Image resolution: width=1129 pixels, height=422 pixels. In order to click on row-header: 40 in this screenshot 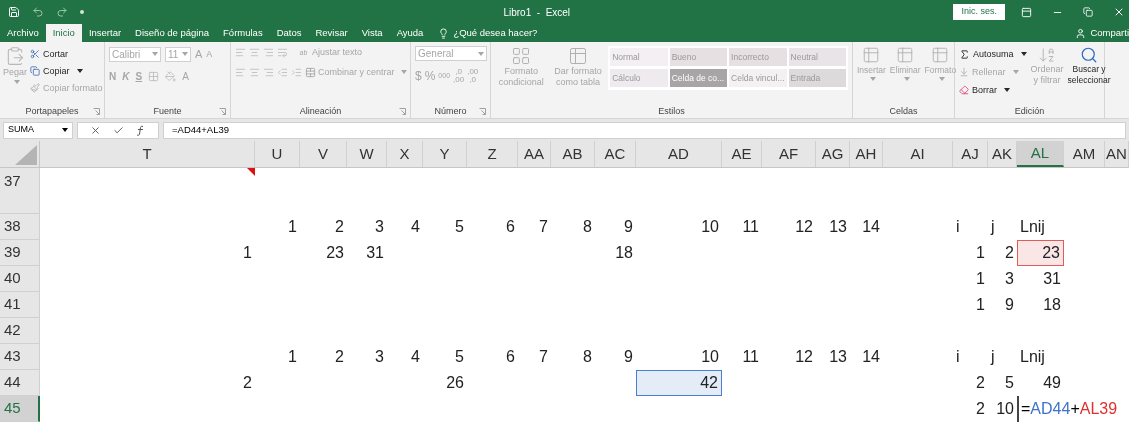, I will do `click(20, 279)`.